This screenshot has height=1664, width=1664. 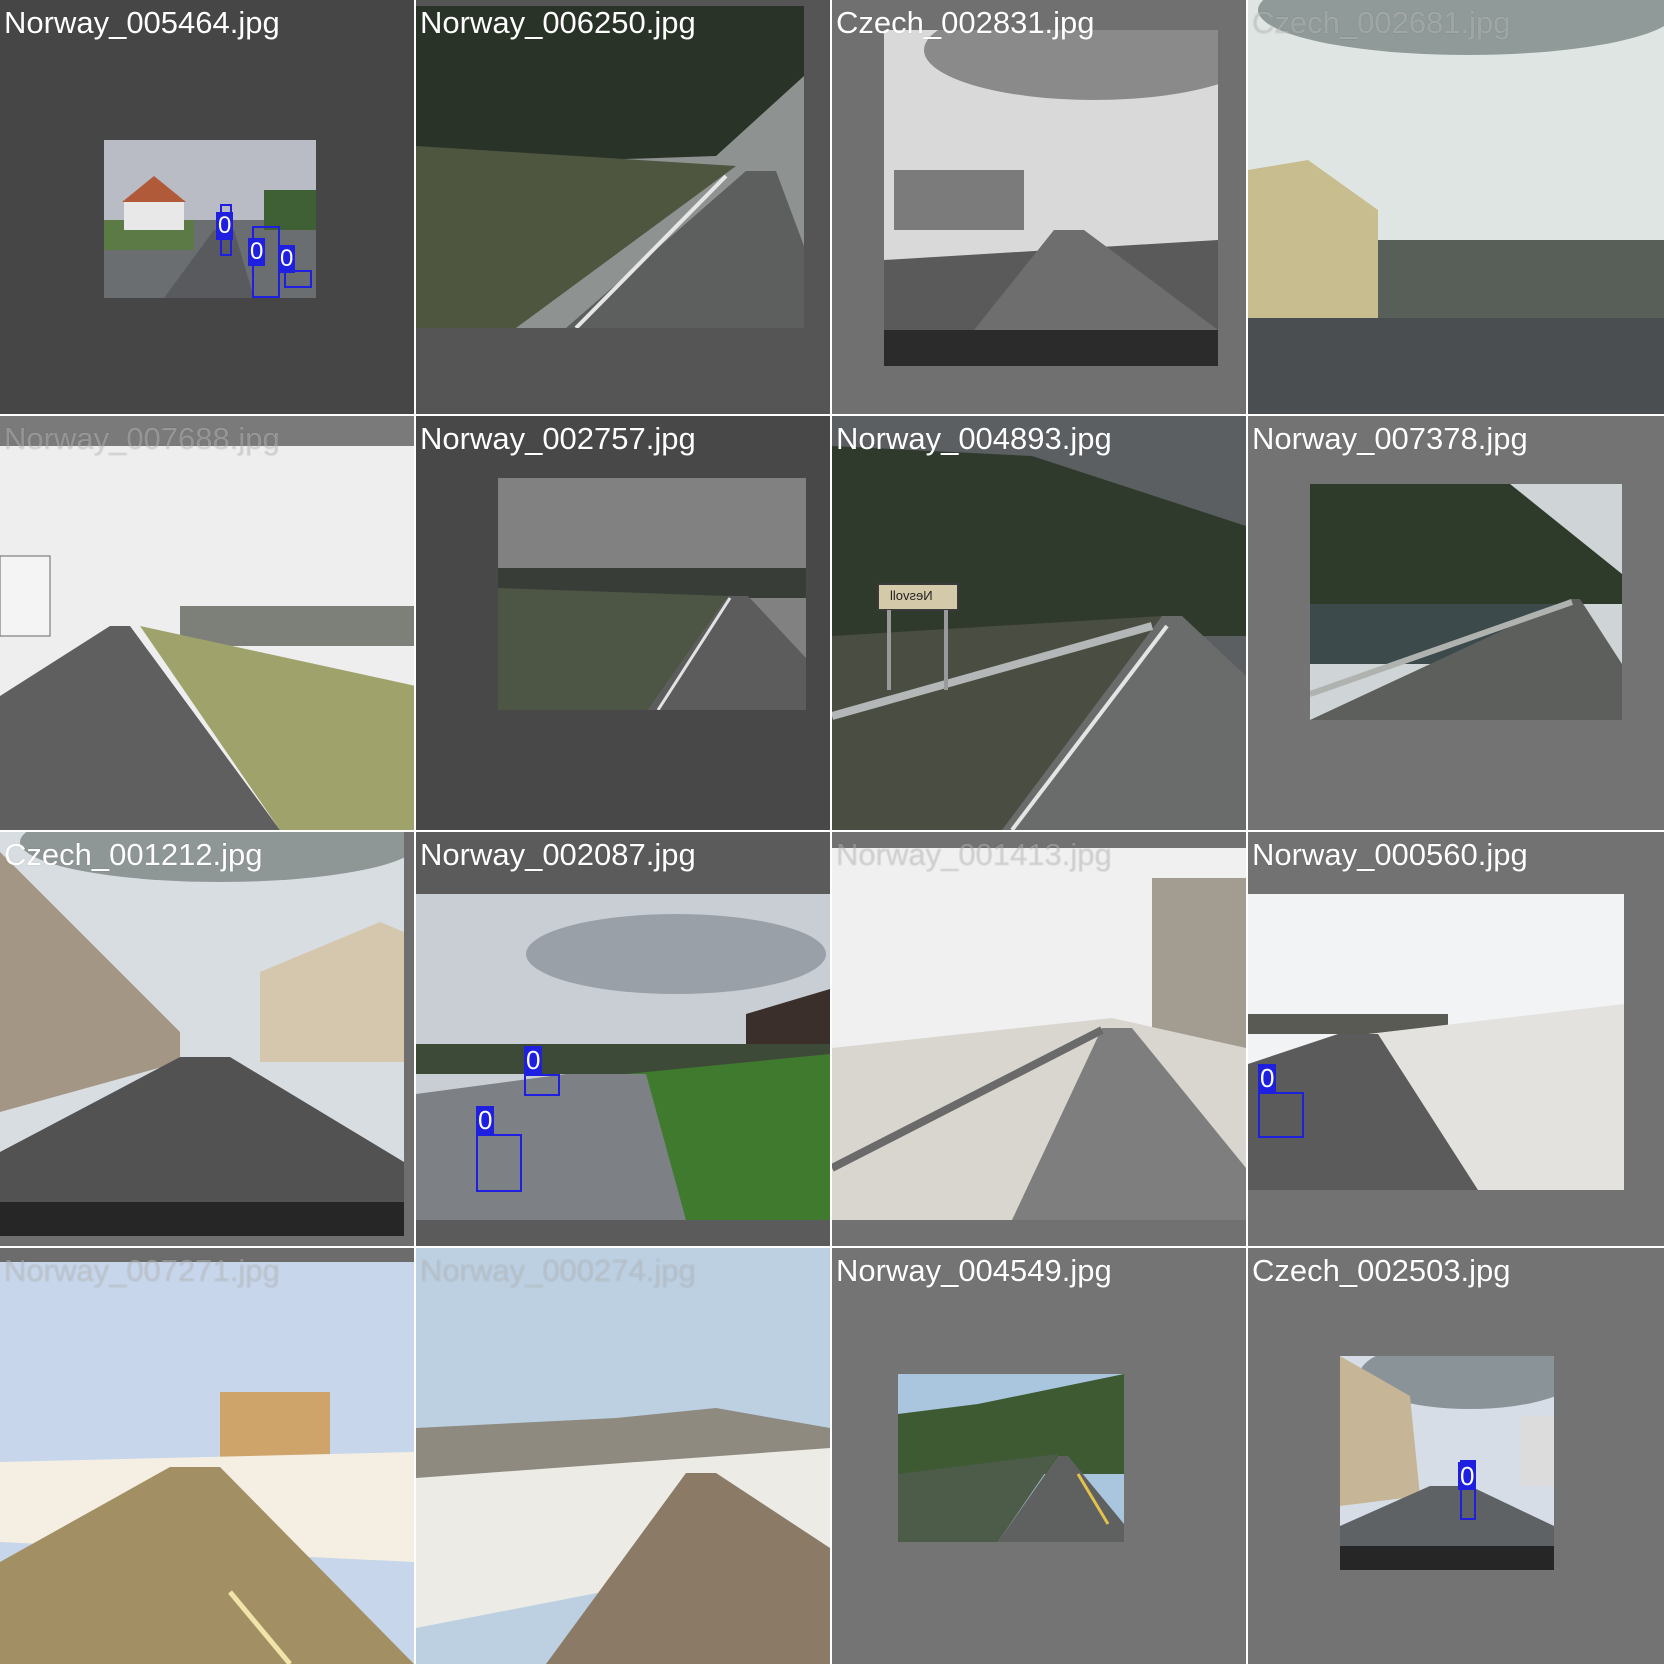 I want to click on mosaic-tile: 0 0 Norway_002087.jpg, so click(x=624, y=1040).